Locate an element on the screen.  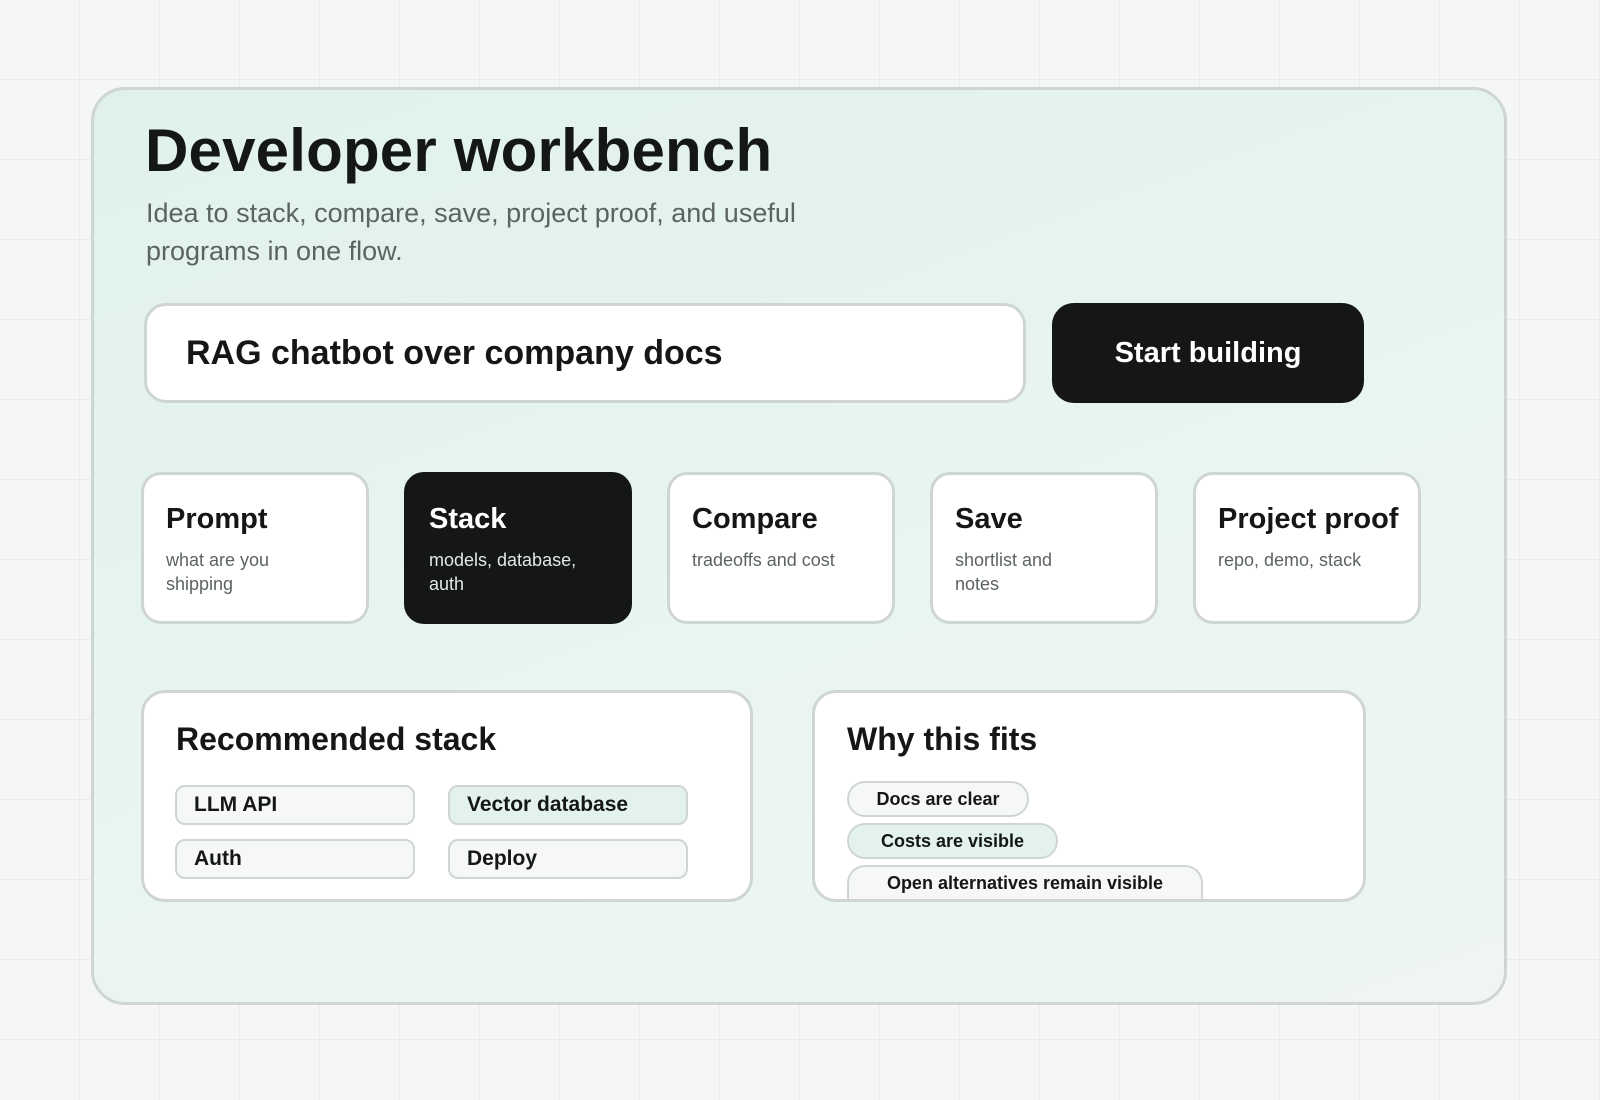
page-title: Developer workbench is located at coordinates (459, 150).